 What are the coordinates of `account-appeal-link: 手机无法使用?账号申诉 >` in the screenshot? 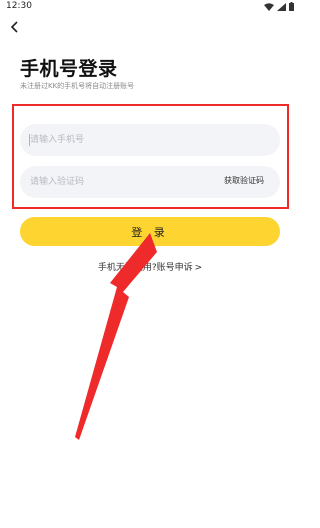 It's located at (150, 266).